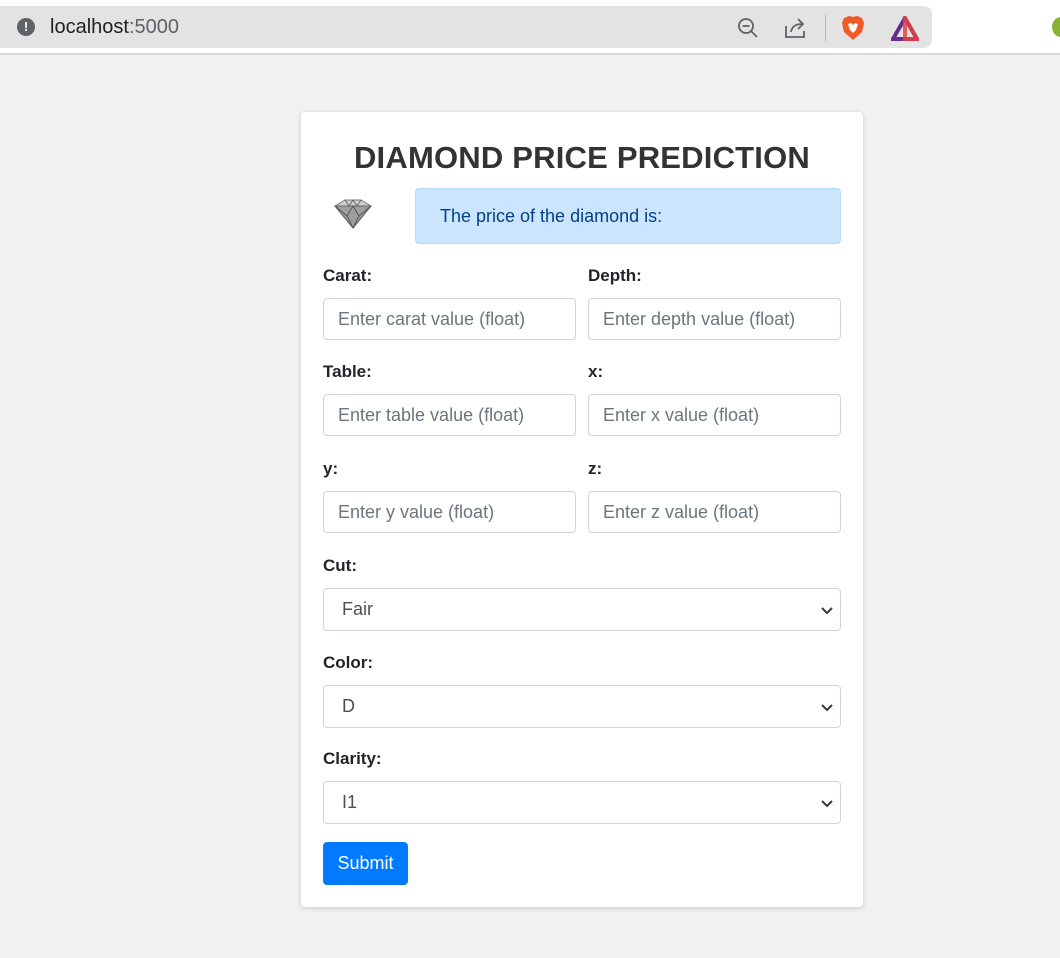  What do you see at coordinates (595, 468) in the screenshot?
I see `z-label: z:` at bounding box center [595, 468].